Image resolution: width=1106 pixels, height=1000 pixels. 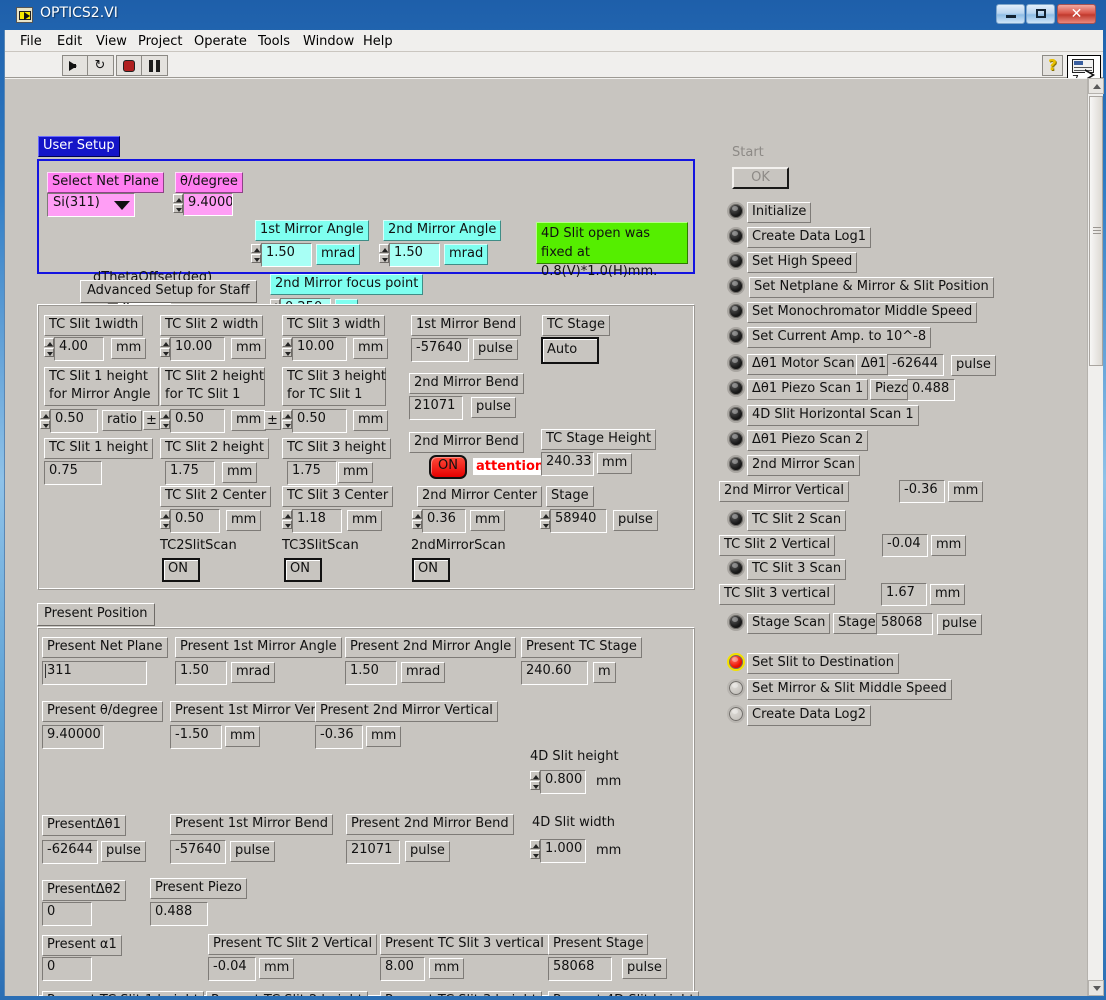 I want to click on step-create-data-log2: Create Data Log2, so click(x=809, y=715).